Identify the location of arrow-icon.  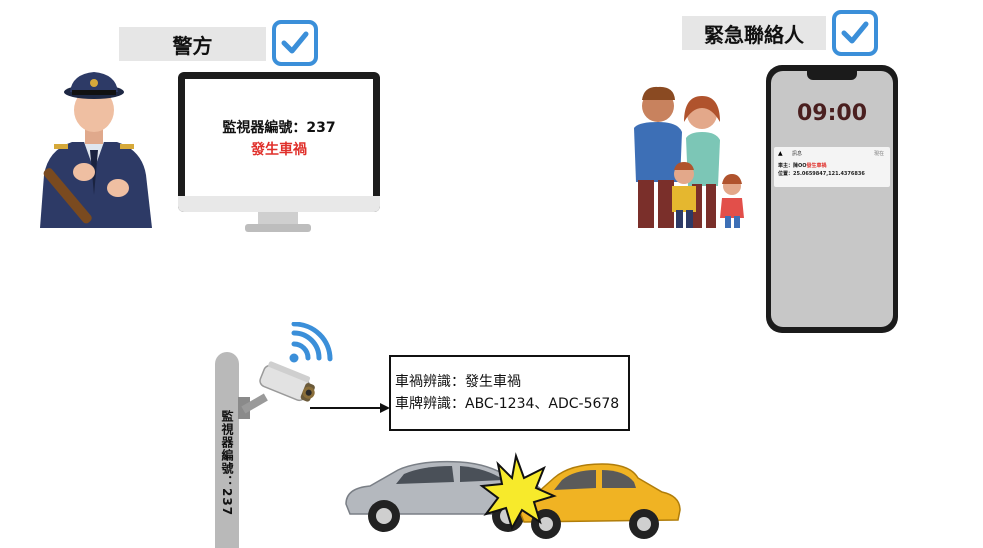
(350, 408).